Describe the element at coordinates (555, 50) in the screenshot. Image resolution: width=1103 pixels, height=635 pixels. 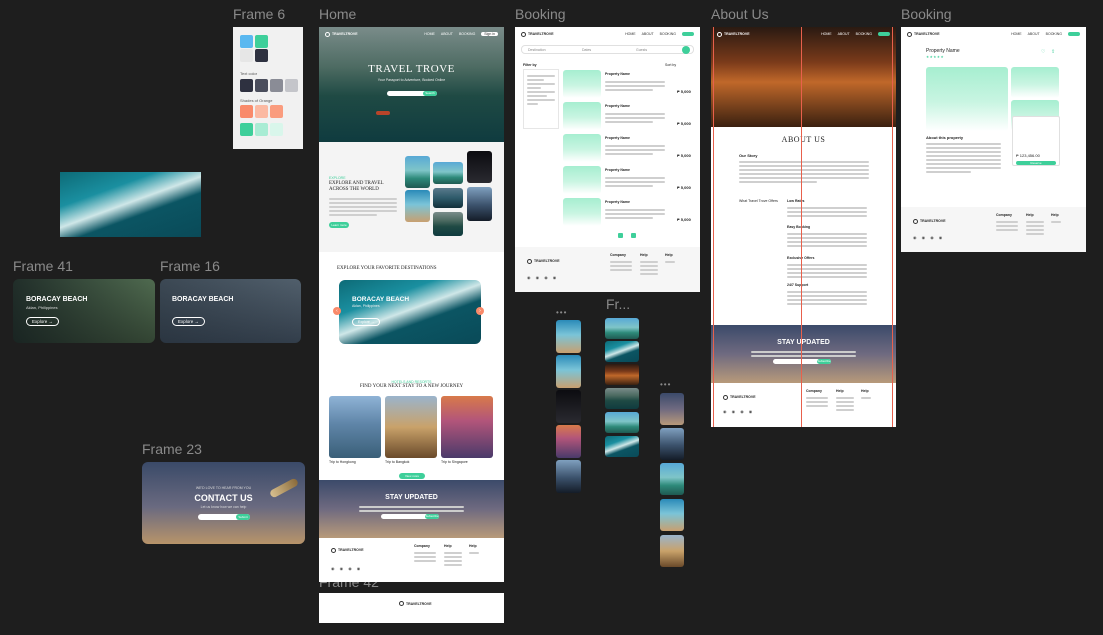
I see `search-destination: Destination` at that location.